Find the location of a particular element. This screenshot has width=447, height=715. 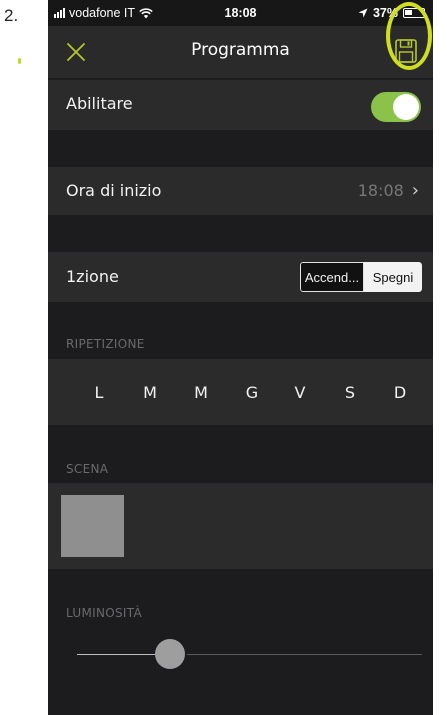

toggle-knob is located at coordinates (406, 107).